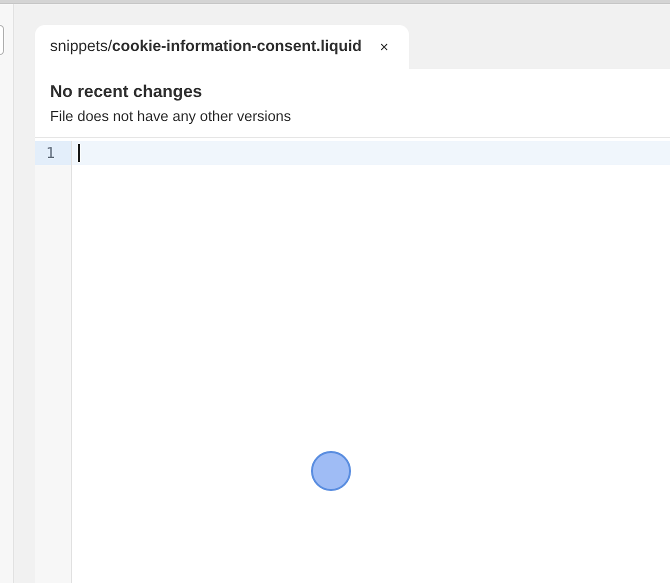 The width and height of the screenshot is (670, 583). What do you see at coordinates (79, 153) in the screenshot?
I see `text-cursor` at bounding box center [79, 153].